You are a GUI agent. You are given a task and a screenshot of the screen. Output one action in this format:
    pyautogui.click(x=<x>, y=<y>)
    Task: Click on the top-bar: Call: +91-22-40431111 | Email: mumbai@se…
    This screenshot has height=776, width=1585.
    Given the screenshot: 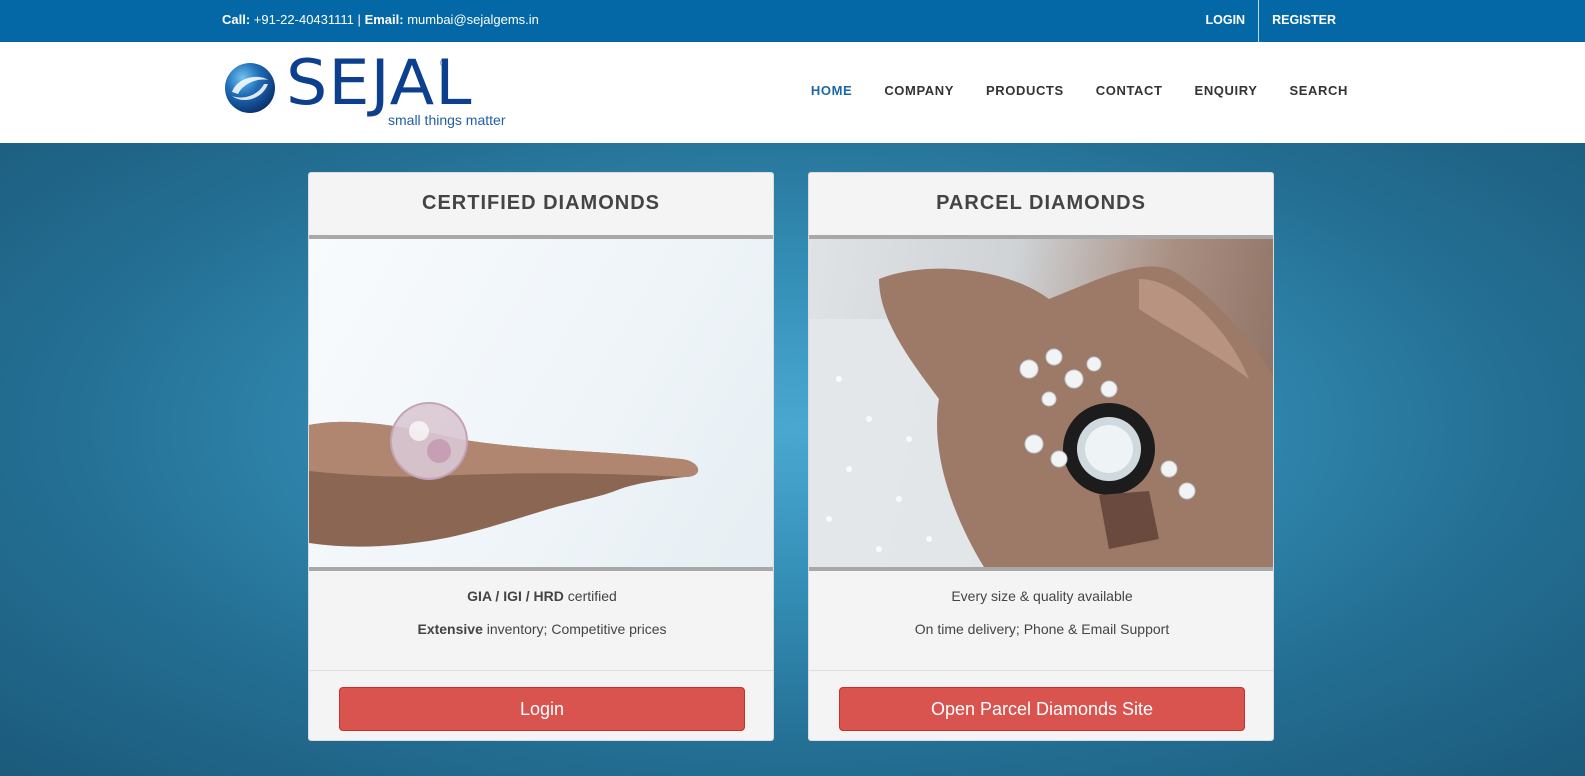 What is the action you would take?
    pyautogui.click(x=792, y=21)
    